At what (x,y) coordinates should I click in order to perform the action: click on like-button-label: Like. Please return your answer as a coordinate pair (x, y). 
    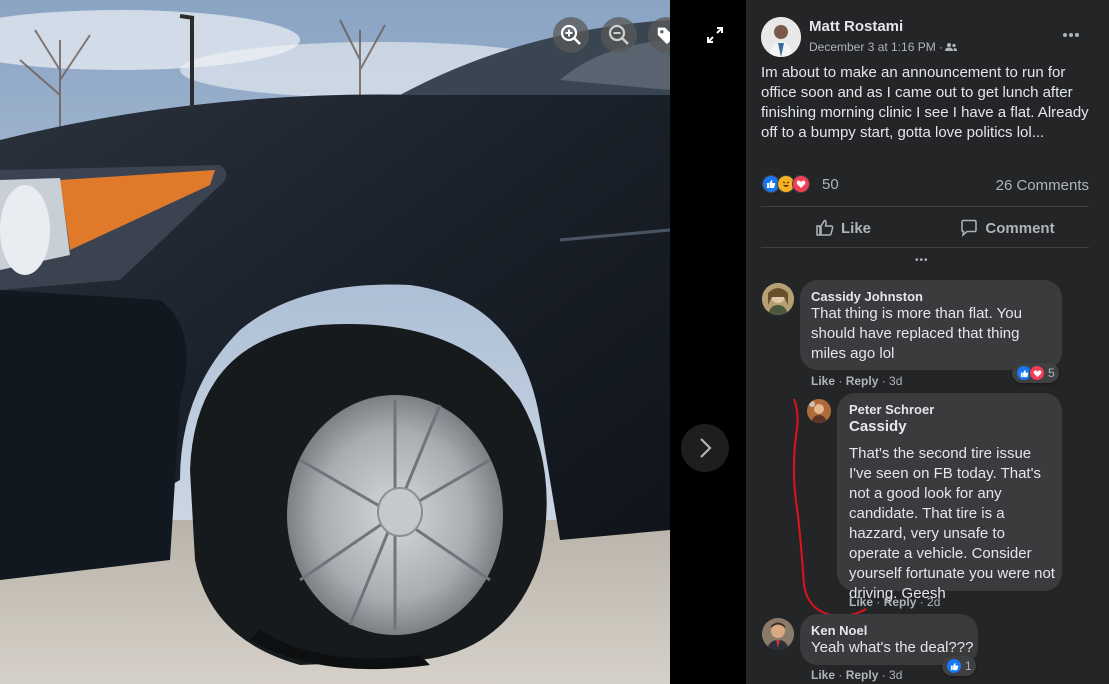
    Looking at the image, I should click on (855, 228).